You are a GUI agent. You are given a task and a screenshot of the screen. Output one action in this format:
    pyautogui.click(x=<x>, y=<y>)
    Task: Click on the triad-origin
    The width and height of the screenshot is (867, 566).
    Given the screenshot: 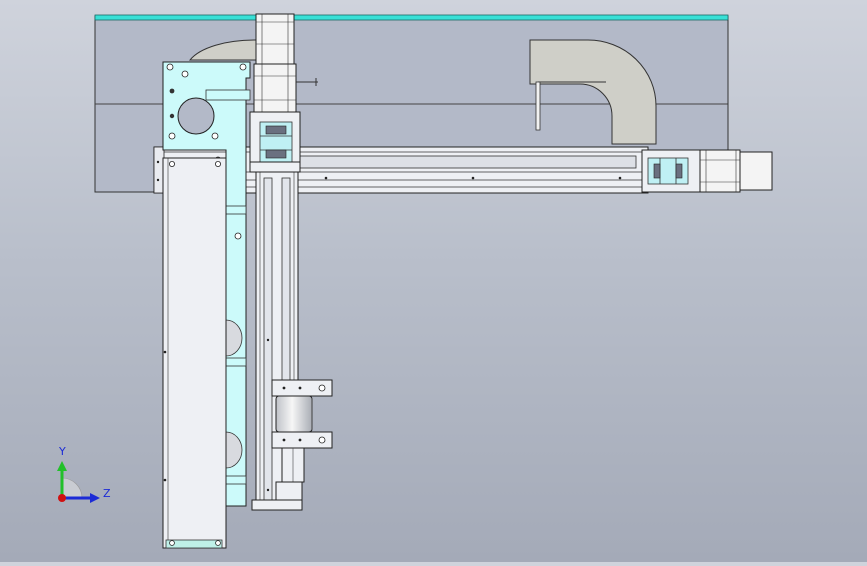 What is the action you would take?
    pyautogui.click(x=62, y=498)
    